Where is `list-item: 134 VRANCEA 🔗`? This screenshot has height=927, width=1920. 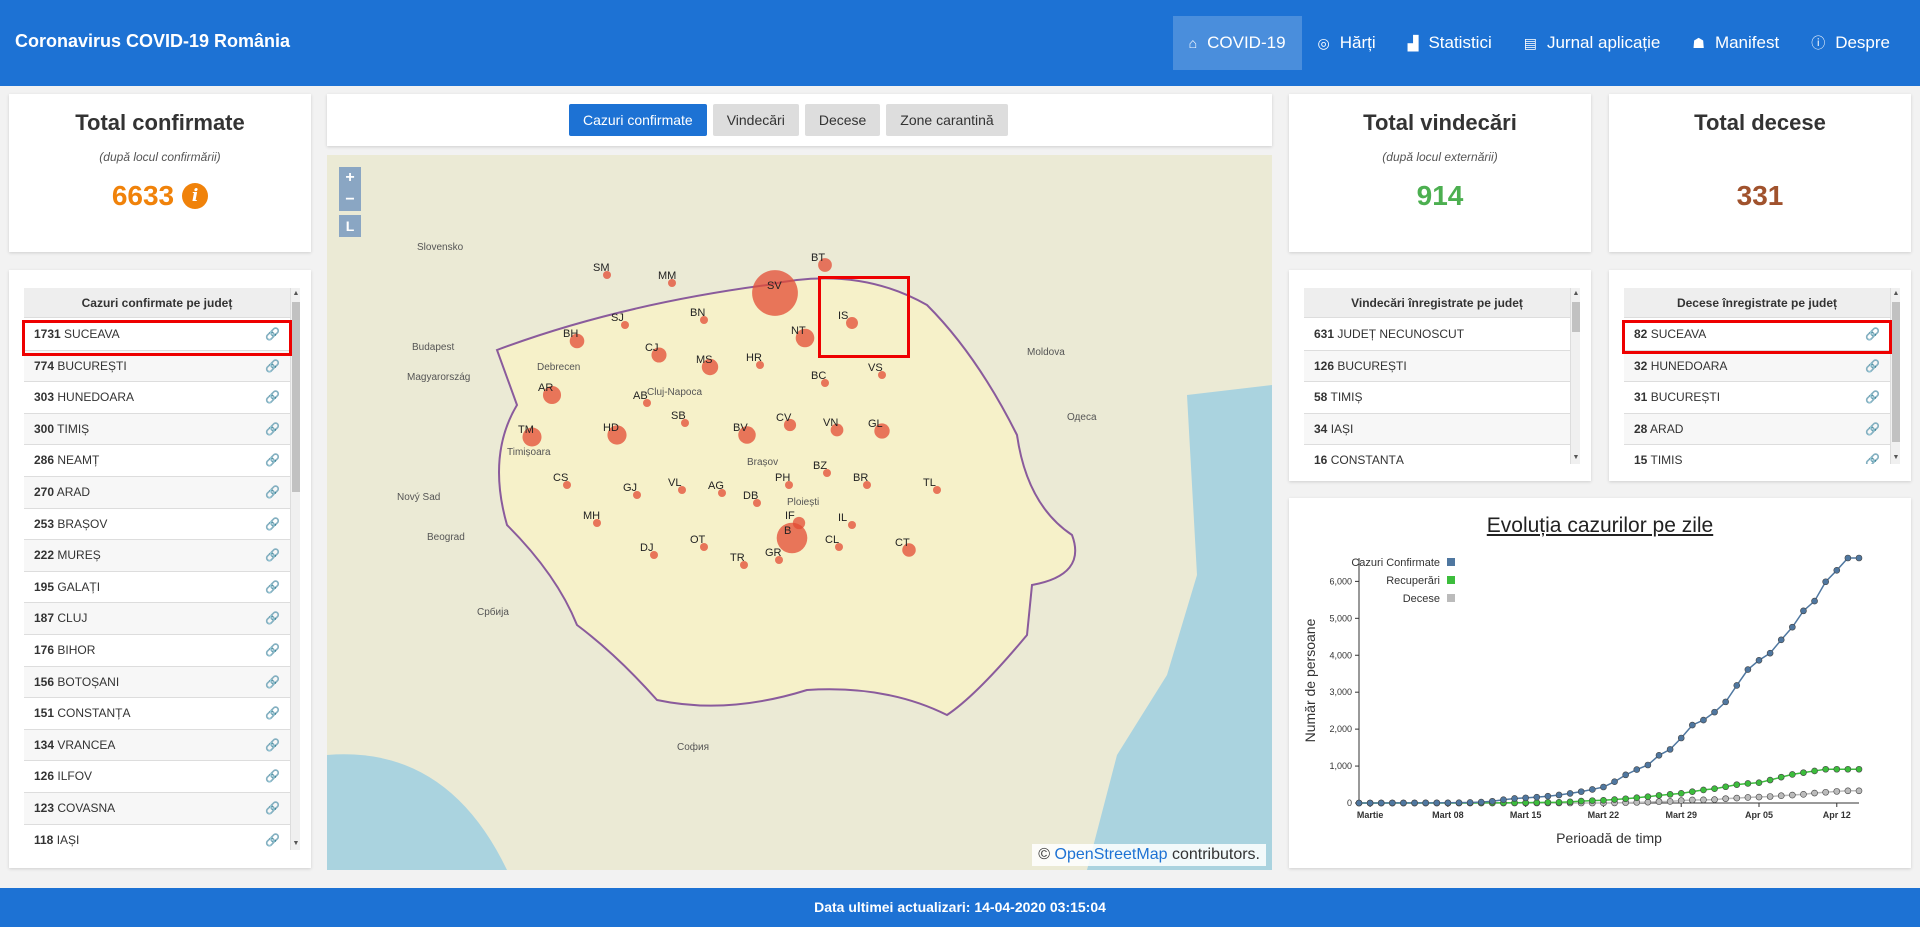
list-item: 134 VRANCEA 🔗 is located at coordinates (157, 745).